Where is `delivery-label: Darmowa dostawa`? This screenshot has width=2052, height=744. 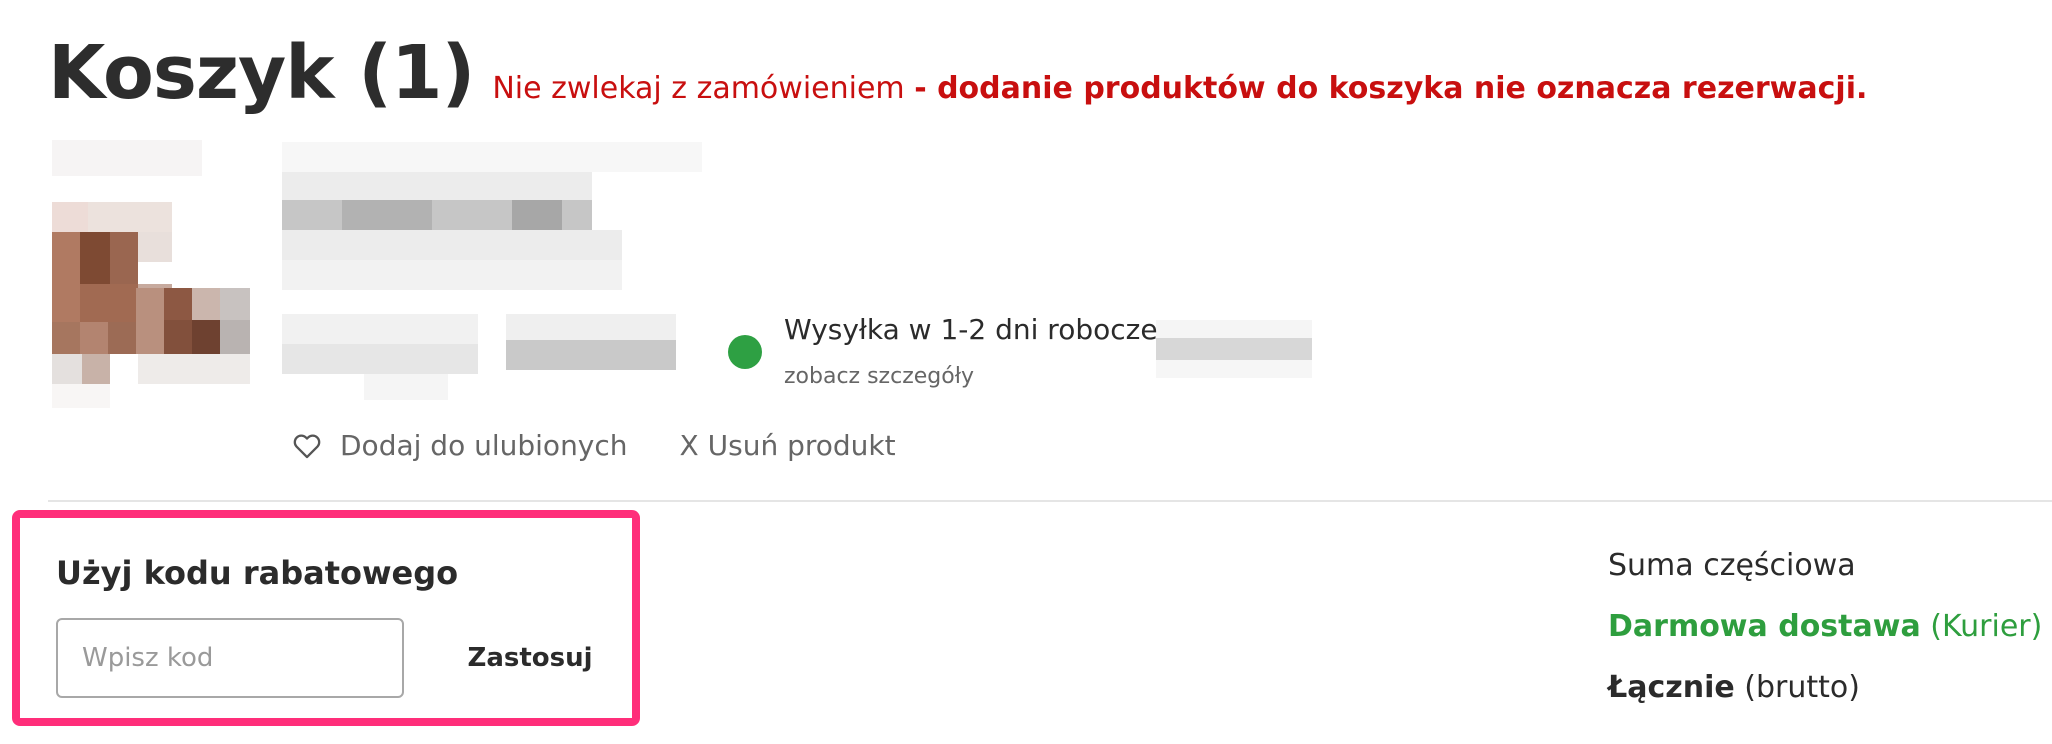
delivery-label: Darmowa dostawa is located at coordinates (1764, 626).